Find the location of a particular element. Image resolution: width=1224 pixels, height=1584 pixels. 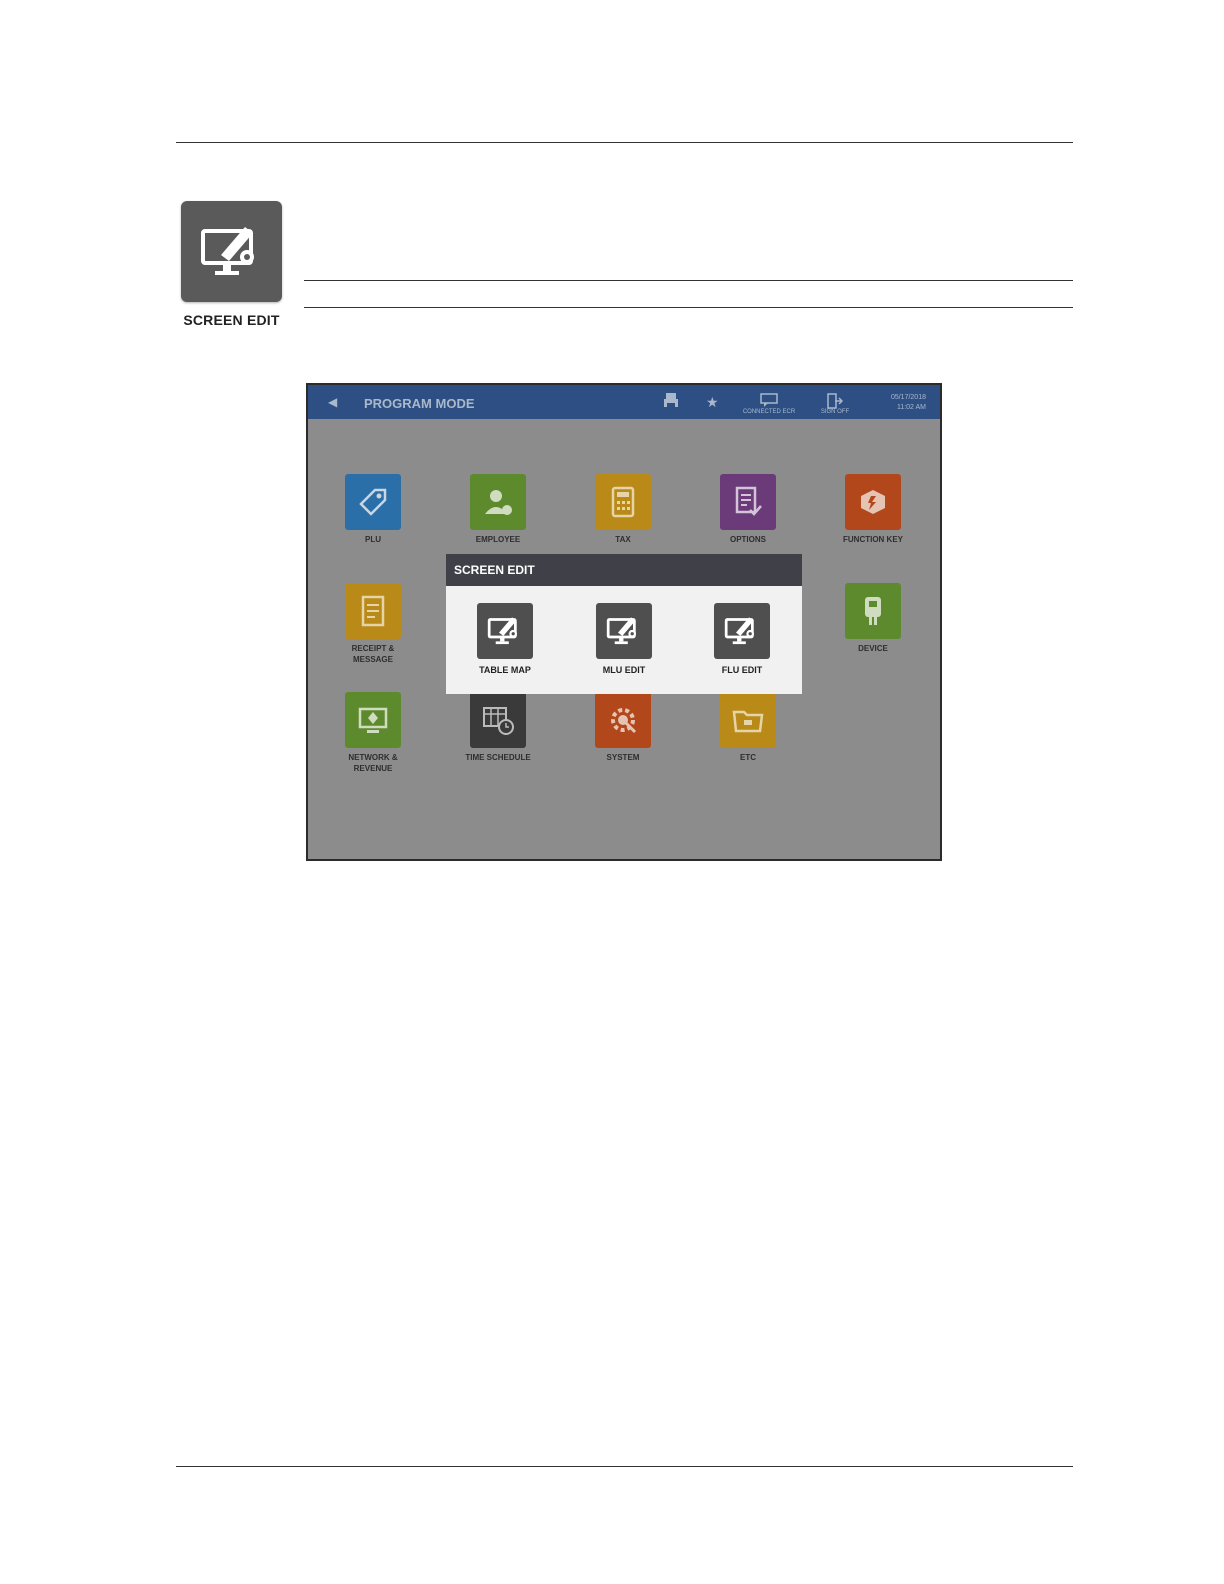

device-tile is located at coordinates (873, 611).